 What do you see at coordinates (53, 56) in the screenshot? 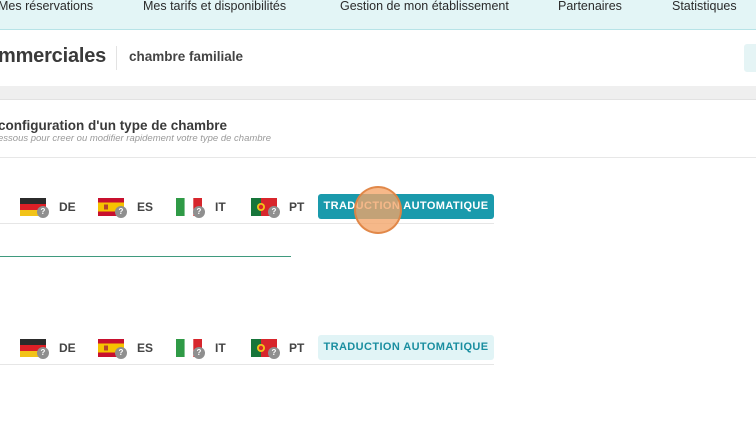
I see `page-title: mmerciales` at bounding box center [53, 56].